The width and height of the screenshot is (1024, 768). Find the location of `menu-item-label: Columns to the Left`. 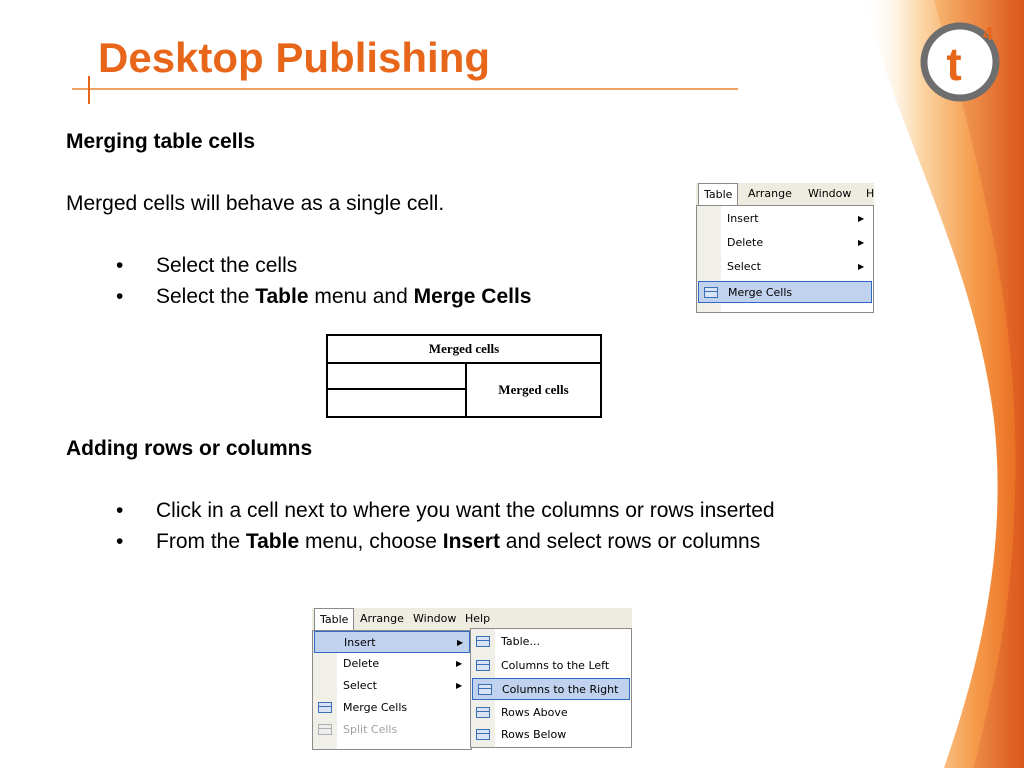

menu-item-label: Columns to the Left is located at coordinates (555, 665).